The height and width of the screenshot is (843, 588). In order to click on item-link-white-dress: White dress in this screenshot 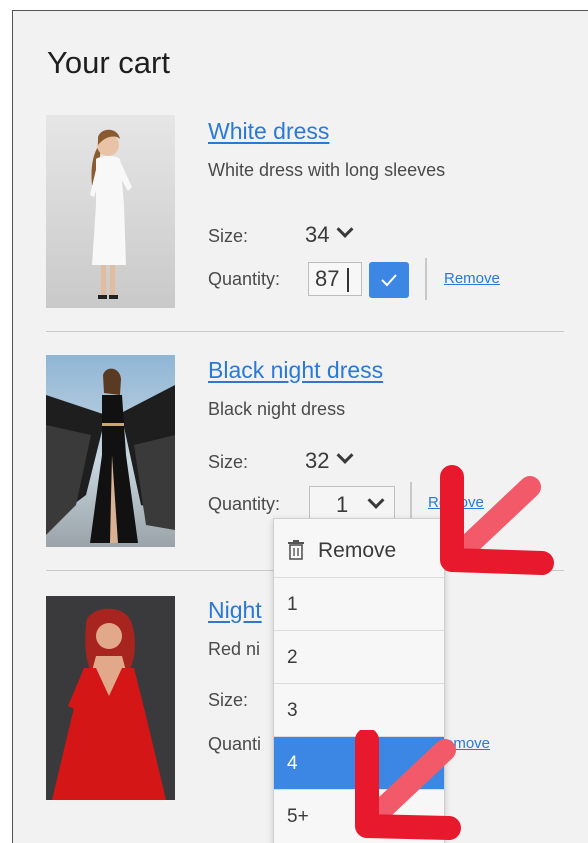, I will do `click(268, 131)`.